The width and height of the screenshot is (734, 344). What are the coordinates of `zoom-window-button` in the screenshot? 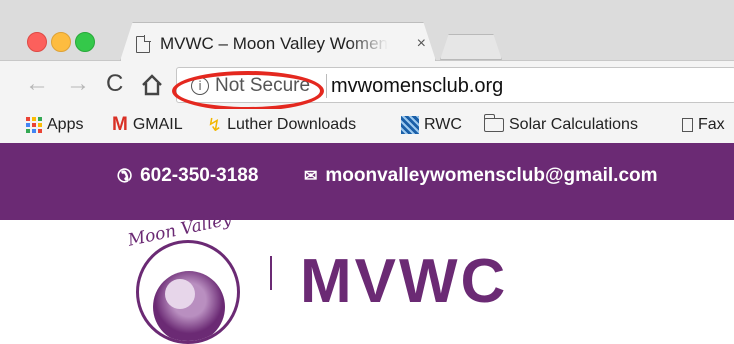 It's located at (85, 42).